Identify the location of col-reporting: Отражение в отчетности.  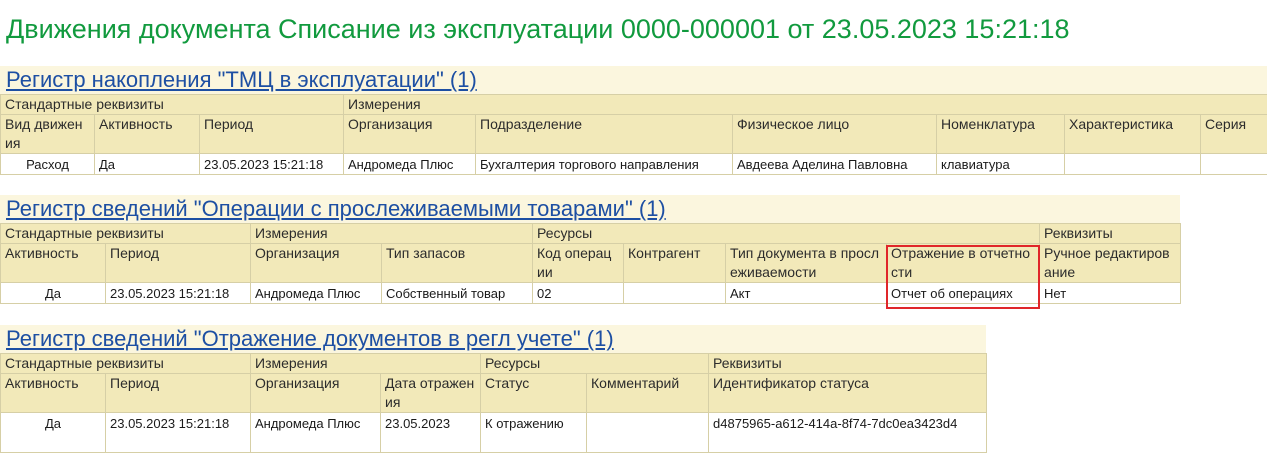
(963, 263).